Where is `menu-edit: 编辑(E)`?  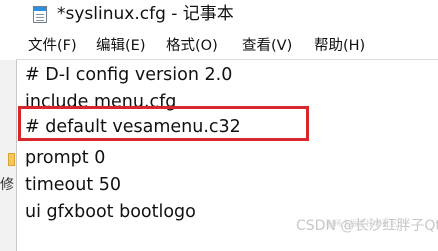
menu-edit: 编辑(E) is located at coordinates (120, 46).